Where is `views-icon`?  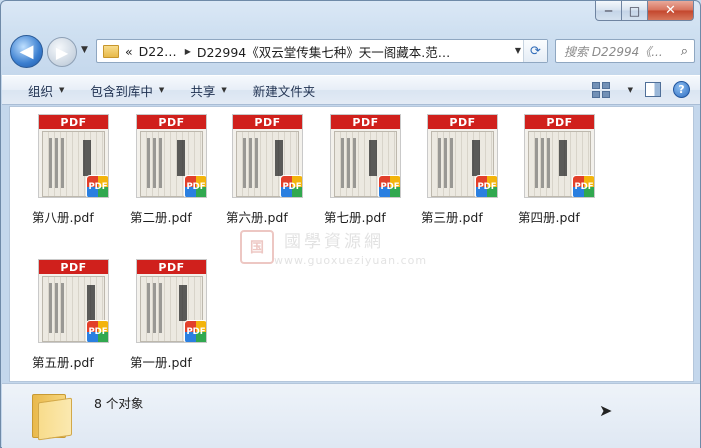 views-icon is located at coordinates (600, 89).